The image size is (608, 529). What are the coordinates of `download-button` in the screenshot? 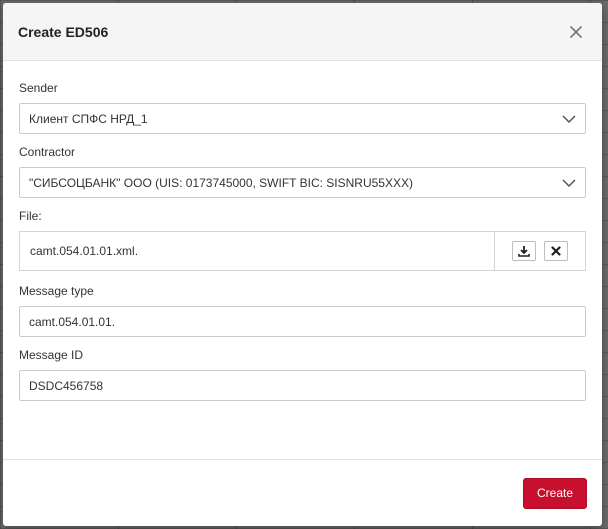 It's located at (524, 251).